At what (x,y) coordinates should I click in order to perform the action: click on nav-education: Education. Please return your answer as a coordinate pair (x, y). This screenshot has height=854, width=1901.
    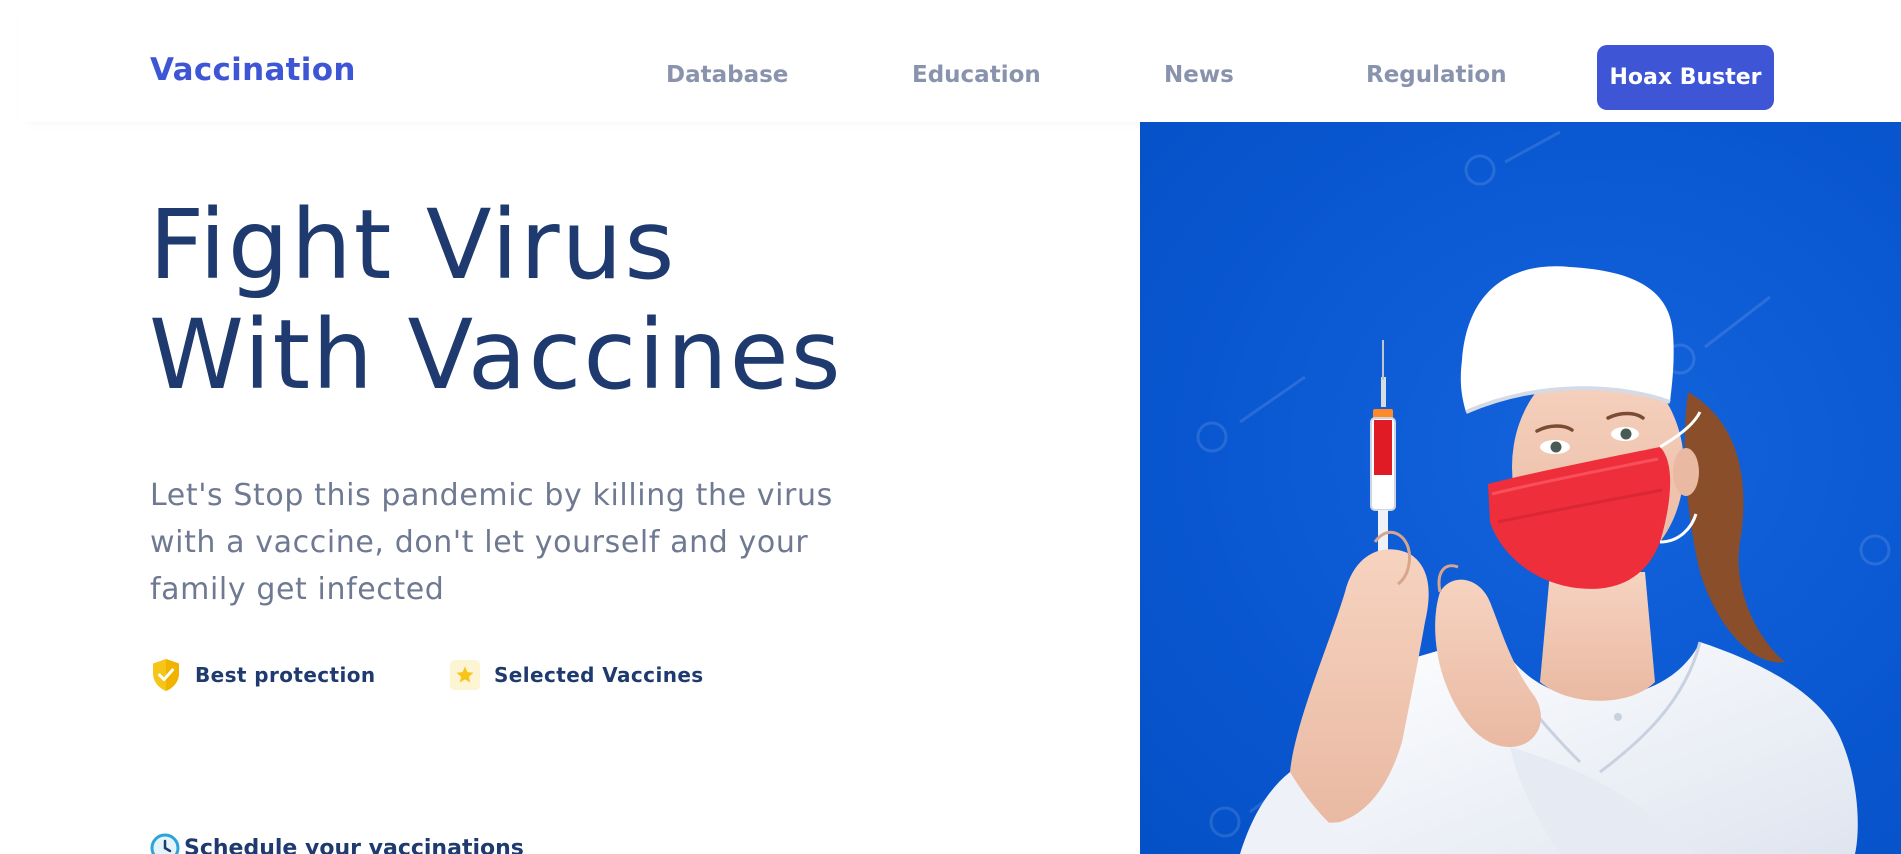
    Looking at the image, I should click on (976, 75).